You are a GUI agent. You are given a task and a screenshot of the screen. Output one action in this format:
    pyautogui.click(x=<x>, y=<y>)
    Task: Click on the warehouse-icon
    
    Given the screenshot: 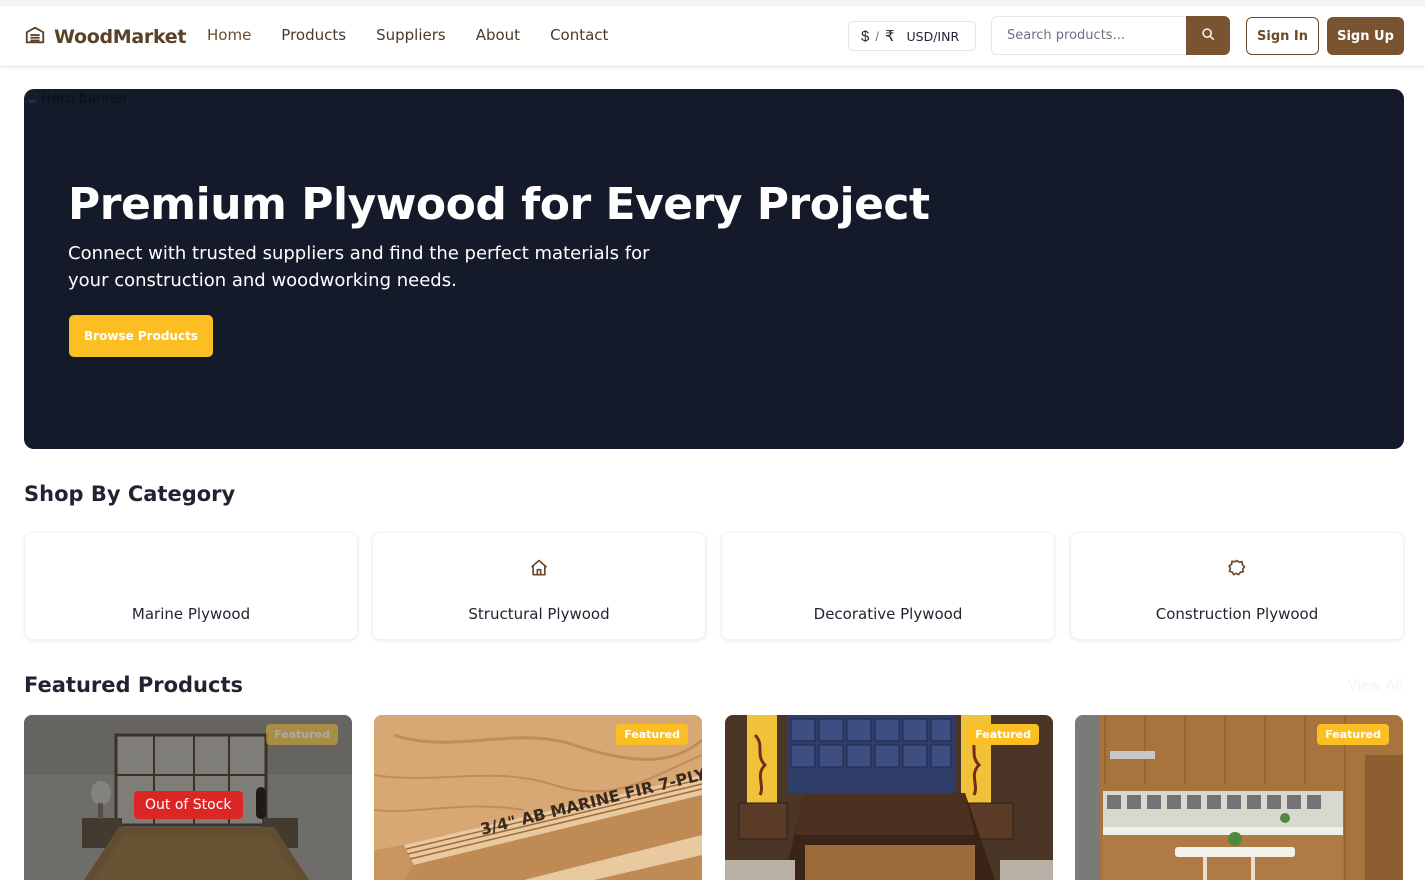 What is the action you would take?
    pyautogui.click(x=35, y=37)
    